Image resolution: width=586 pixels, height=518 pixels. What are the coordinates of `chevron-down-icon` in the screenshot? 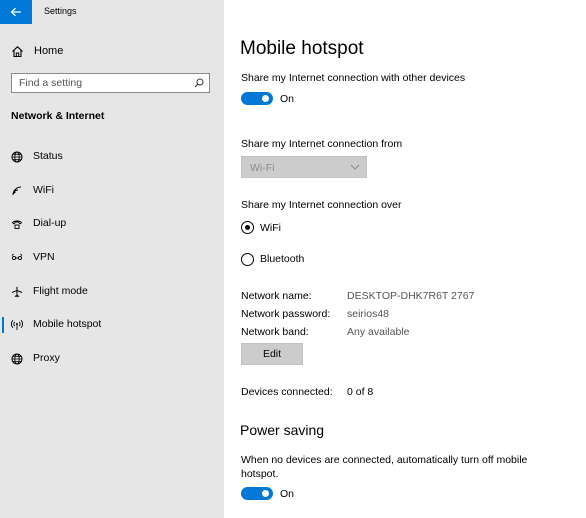 It's located at (355, 167).